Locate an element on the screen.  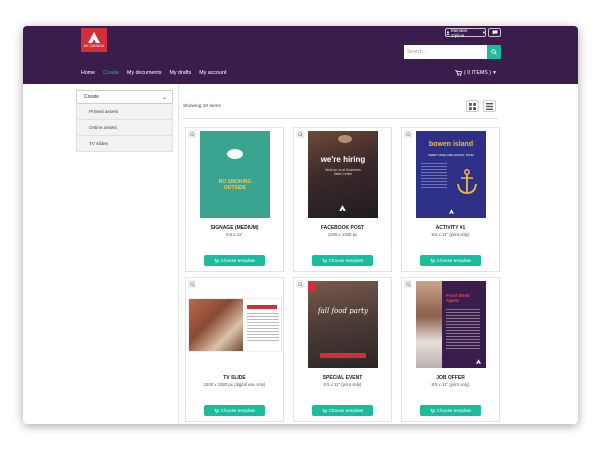
thumb-badge is located at coordinates (235, 154).